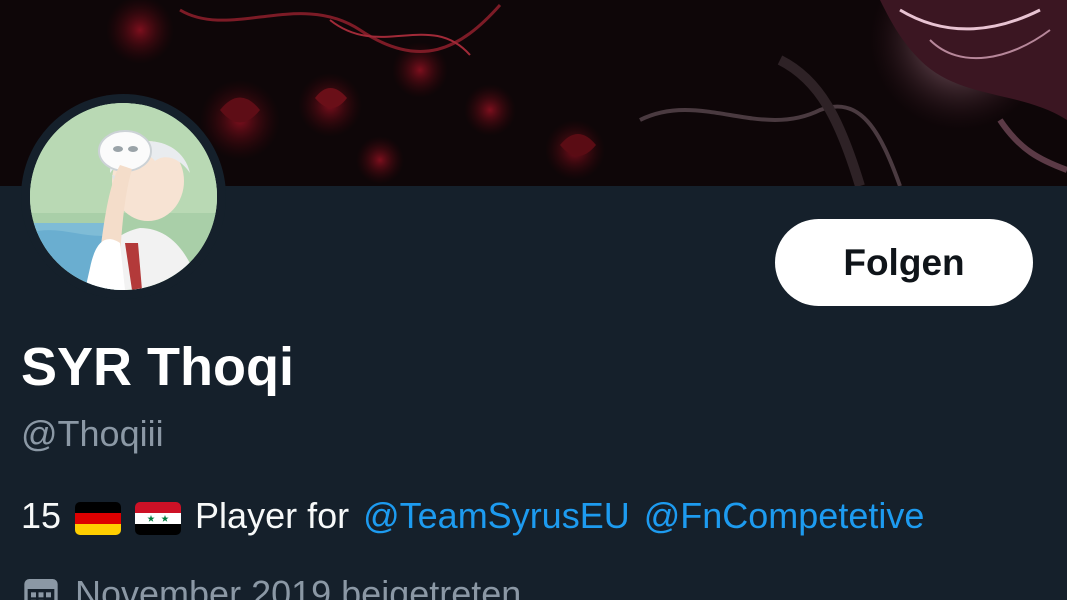 Image resolution: width=1067 pixels, height=600 pixels. I want to click on avatar, so click(123, 196).